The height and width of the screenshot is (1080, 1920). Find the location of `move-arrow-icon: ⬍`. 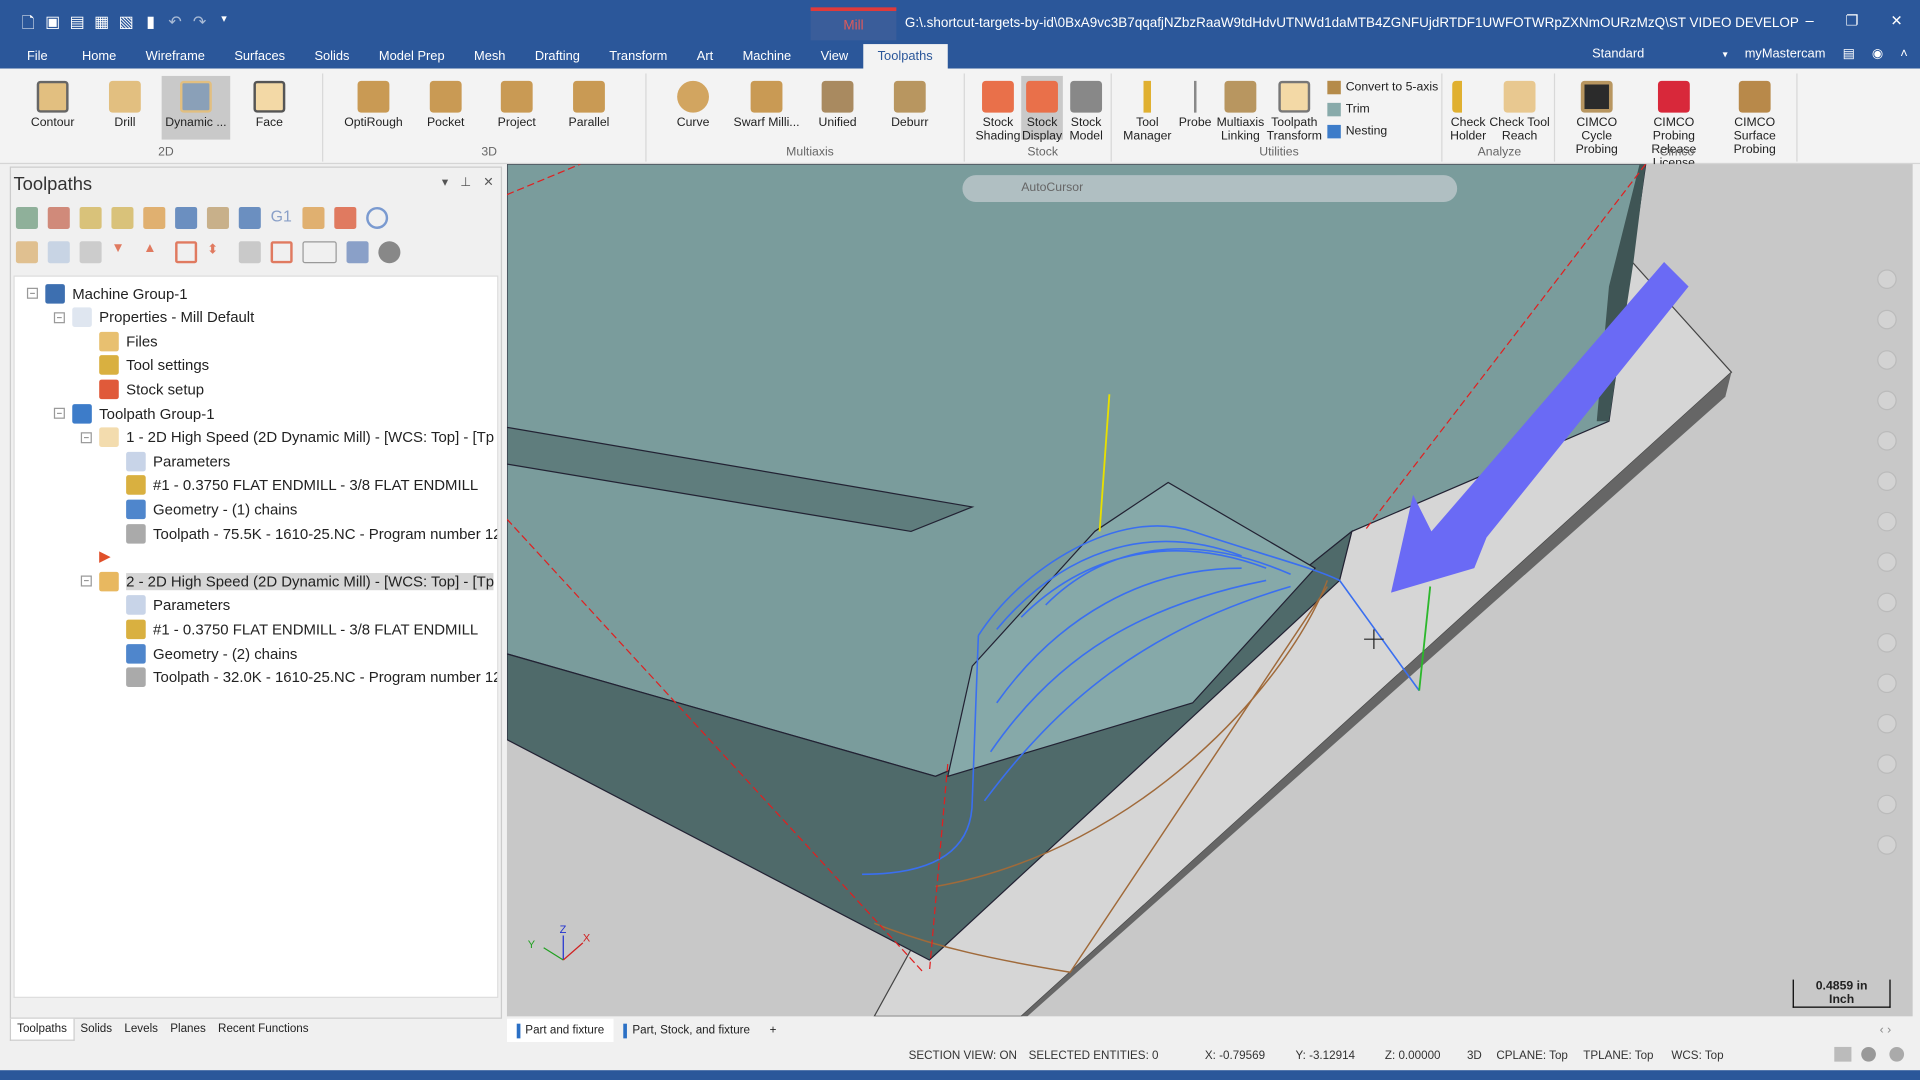

move-arrow-icon: ⬍ is located at coordinates (218, 252).